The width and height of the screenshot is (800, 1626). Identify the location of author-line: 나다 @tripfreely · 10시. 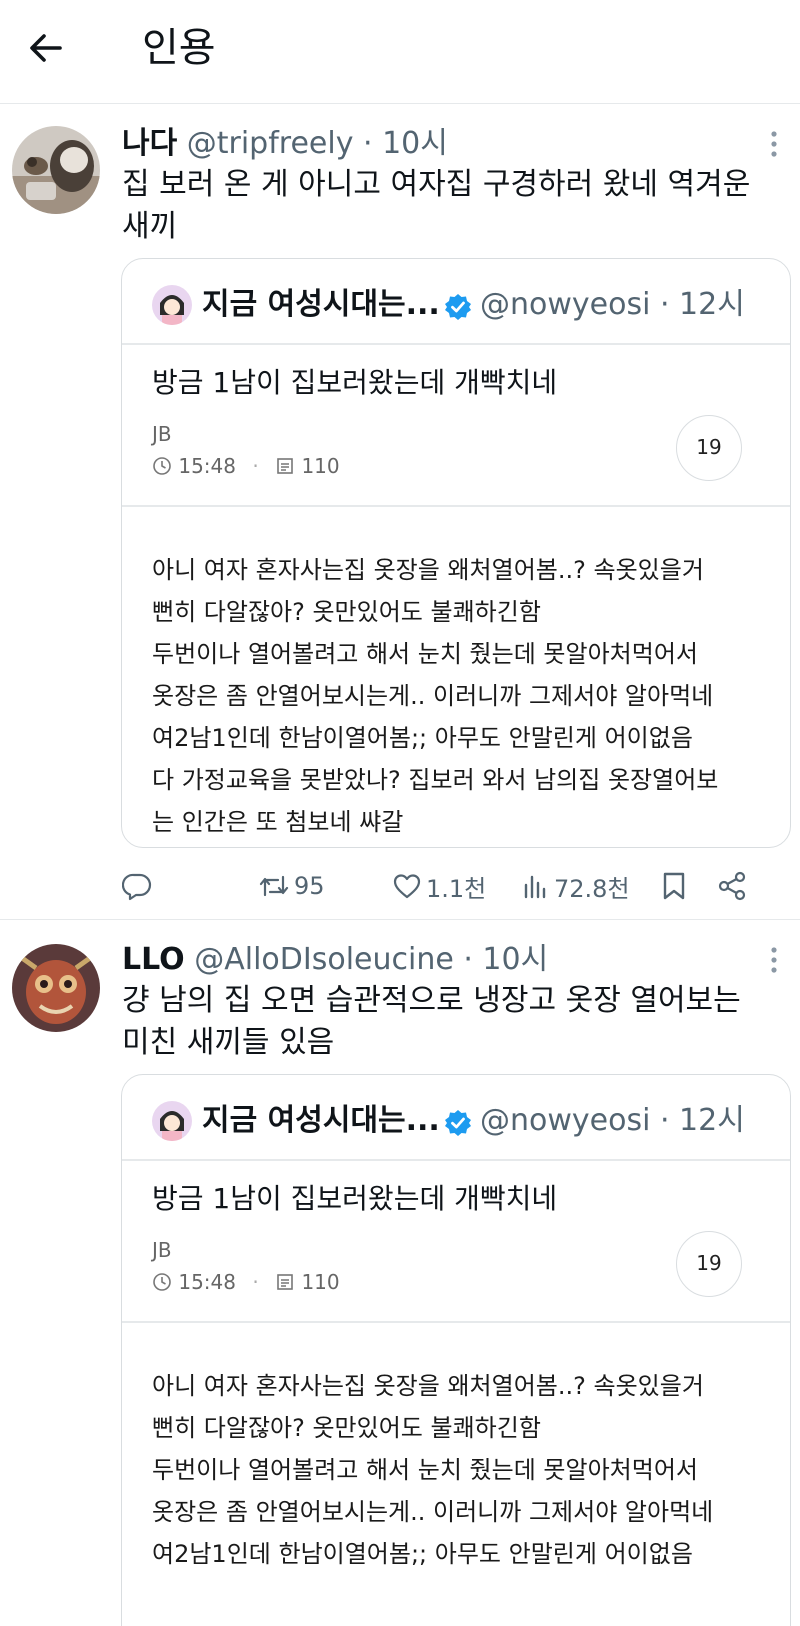
(285, 144).